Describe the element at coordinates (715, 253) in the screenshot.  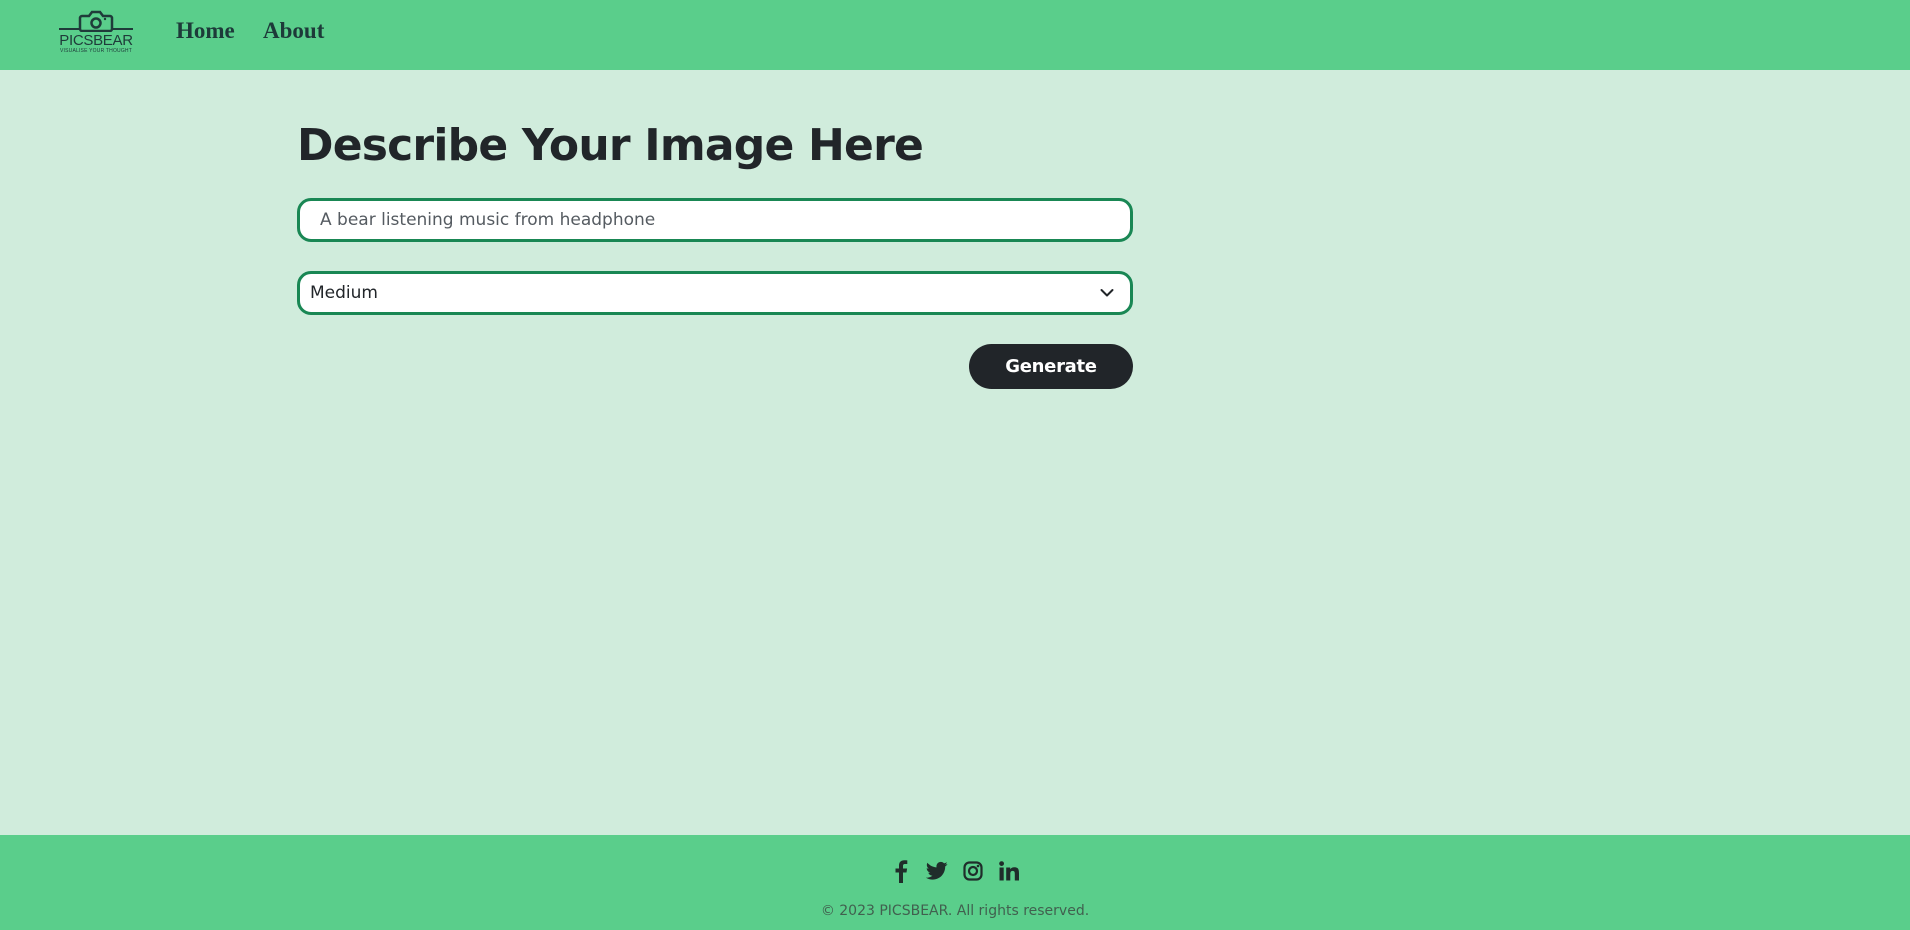
I see `generator-form: Describe Your Image Here Medium Generate` at that location.